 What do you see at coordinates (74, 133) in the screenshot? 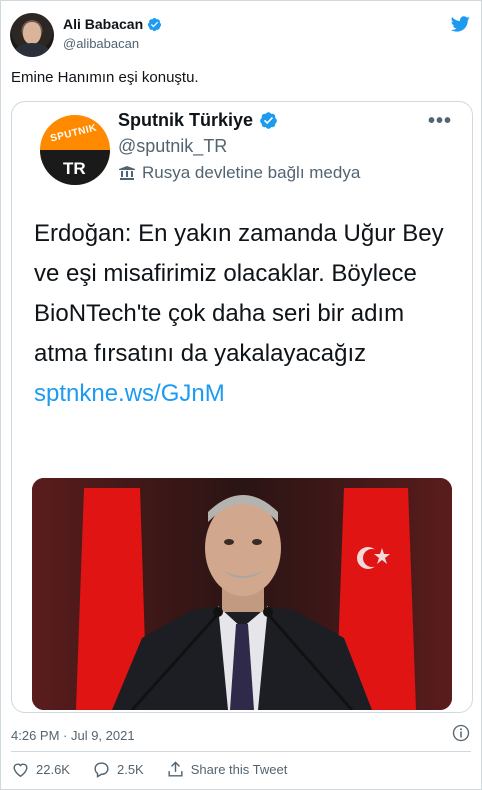
I see `sputnik-logo-brand: SPUTNIK` at bounding box center [74, 133].